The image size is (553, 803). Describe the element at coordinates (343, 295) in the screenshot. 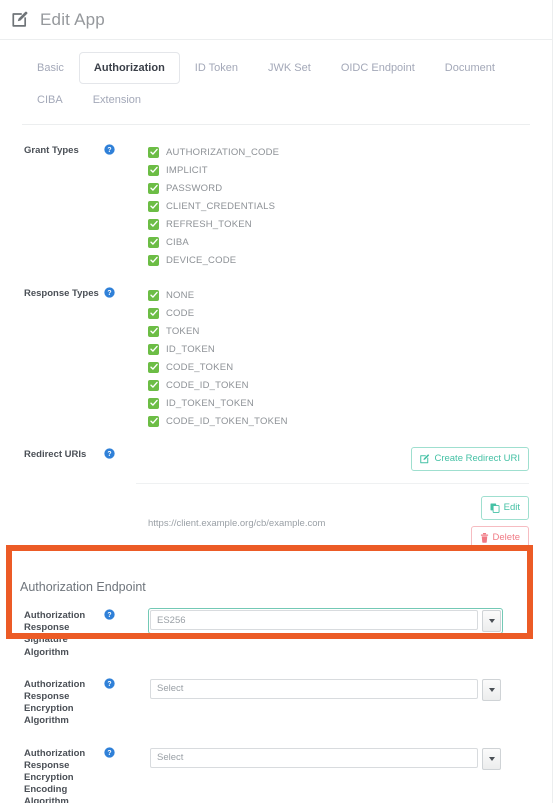

I see `checkbox-item: NONE` at that location.